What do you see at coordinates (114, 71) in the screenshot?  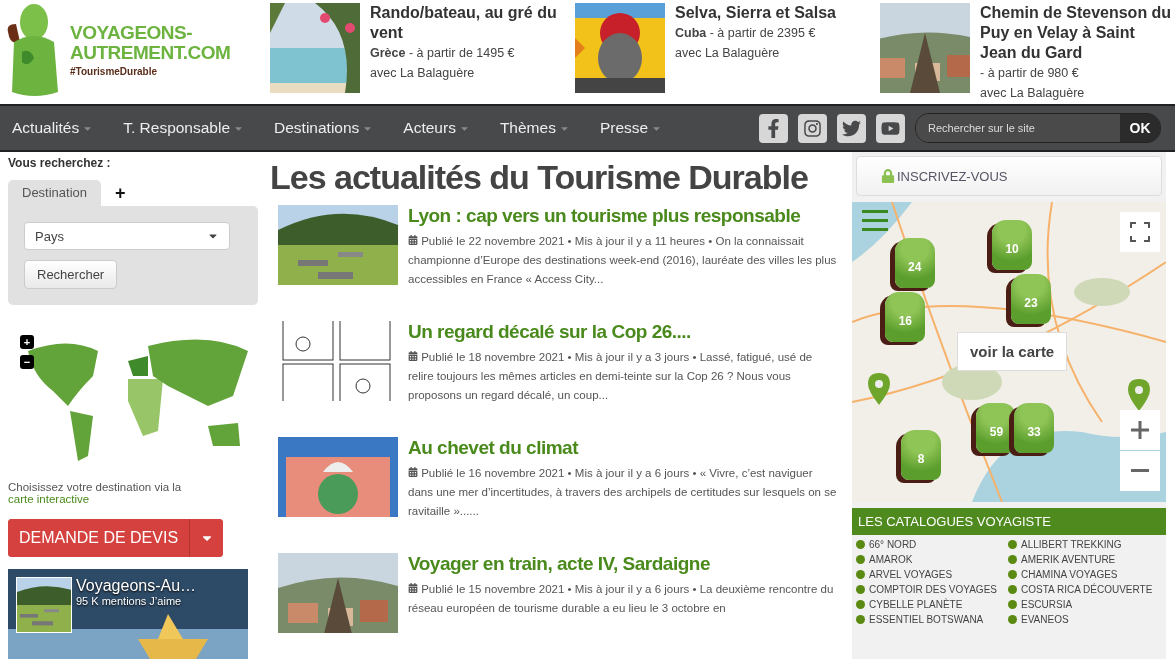 I see `logo-tagline: #TourismeDurable` at bounding box center [114, 71].